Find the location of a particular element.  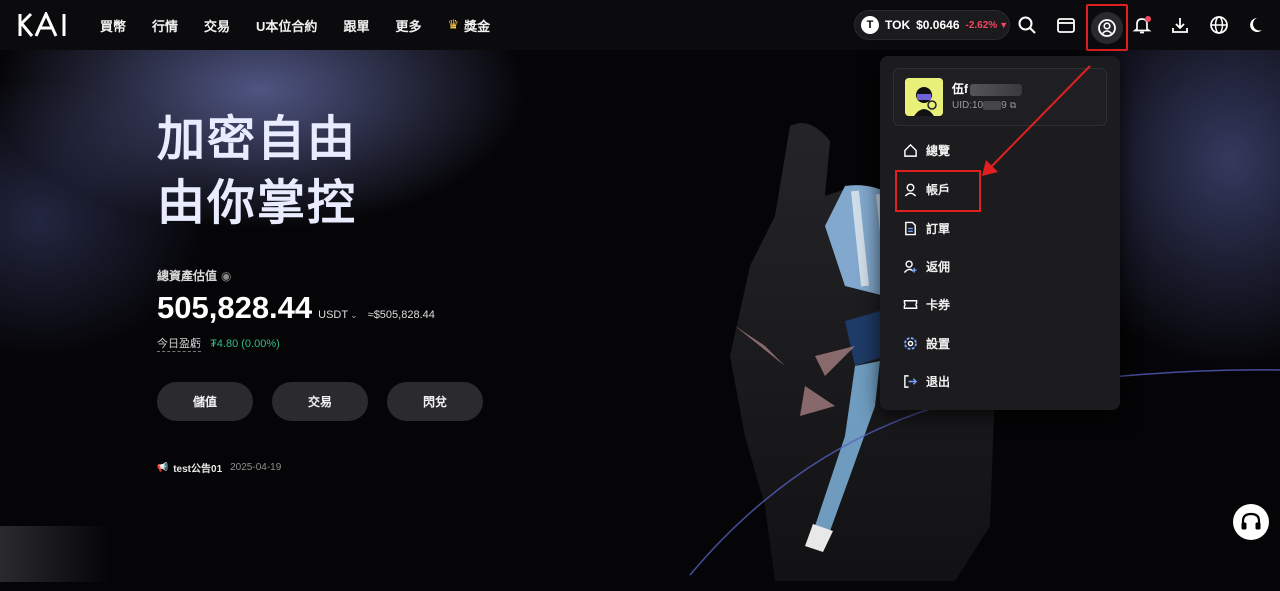

home-icon is located at coordinates (910, 151).